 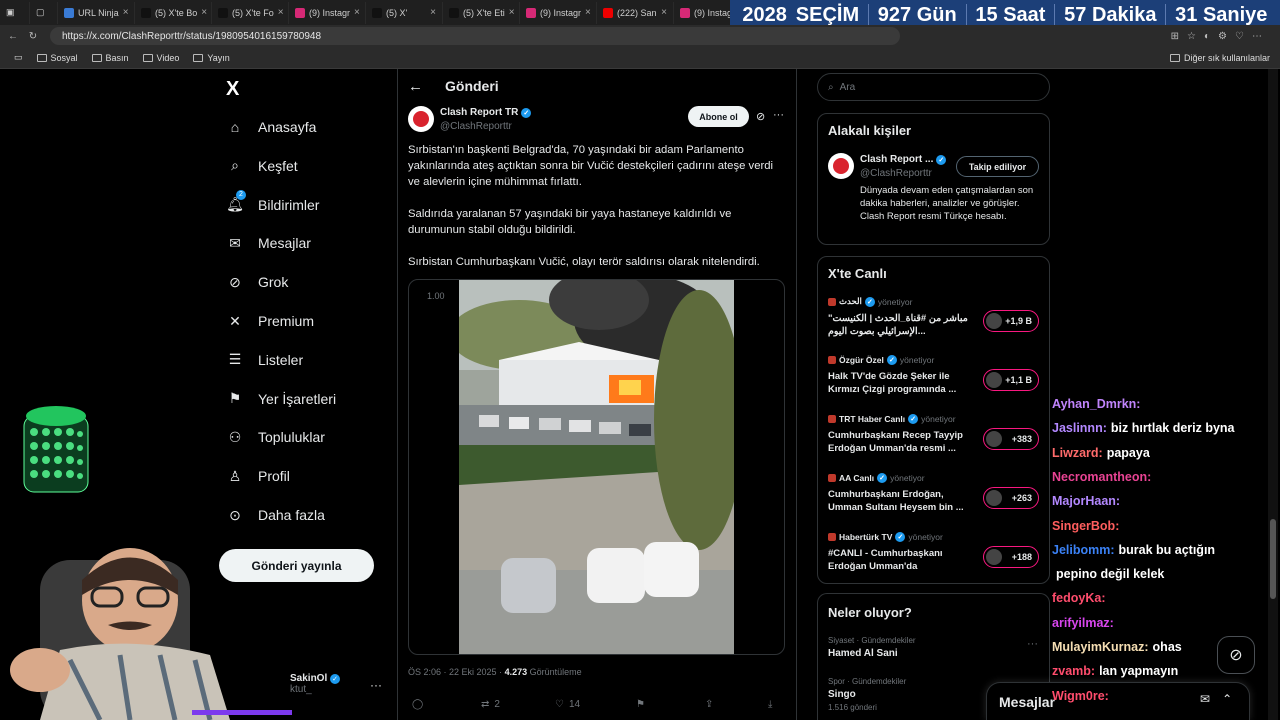 I want to click on chat-text: lan yapmayın, so click(x=1139, y=671).